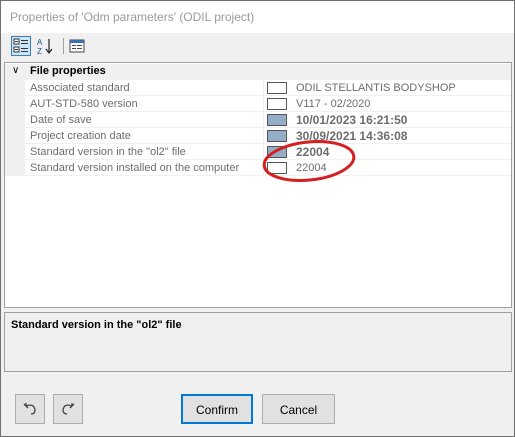 The width and height of the screenshot is (515, 437). What do you see at coordinates (309, 161) in the screenshot?
I see `highlight-circle-annotation` at bounding box center [309, 161].